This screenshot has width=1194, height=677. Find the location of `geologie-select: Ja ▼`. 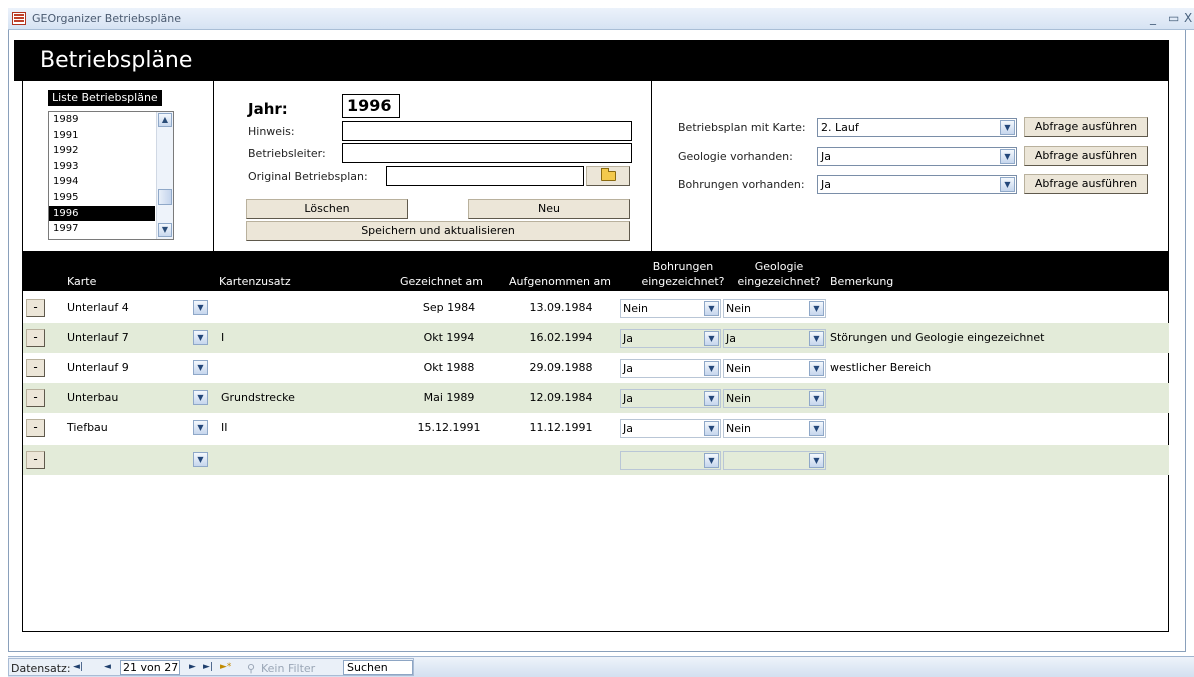

geologie-select: Ja ▼ is located at coordinates (774, 338).